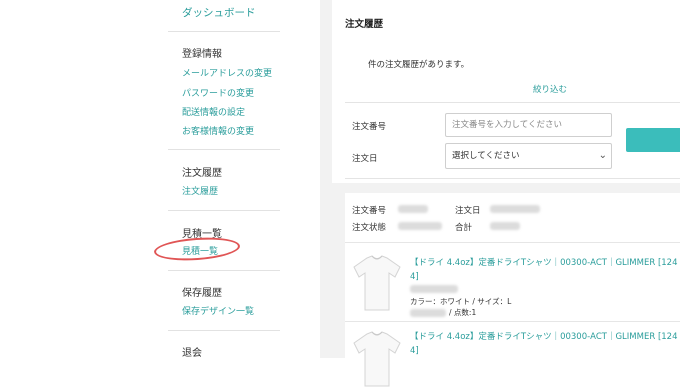  What do you see at coordinates (369, 211) in the screenshot?
I see `order-number-header-label: 注文番号` at bounding box center [369, 211].